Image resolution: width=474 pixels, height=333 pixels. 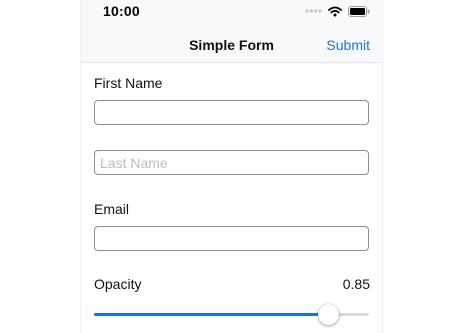 What do you see at coordinates (348, 45) in the screenshot?
I see `submit-button: Submit` at bounding box center [348, 45].